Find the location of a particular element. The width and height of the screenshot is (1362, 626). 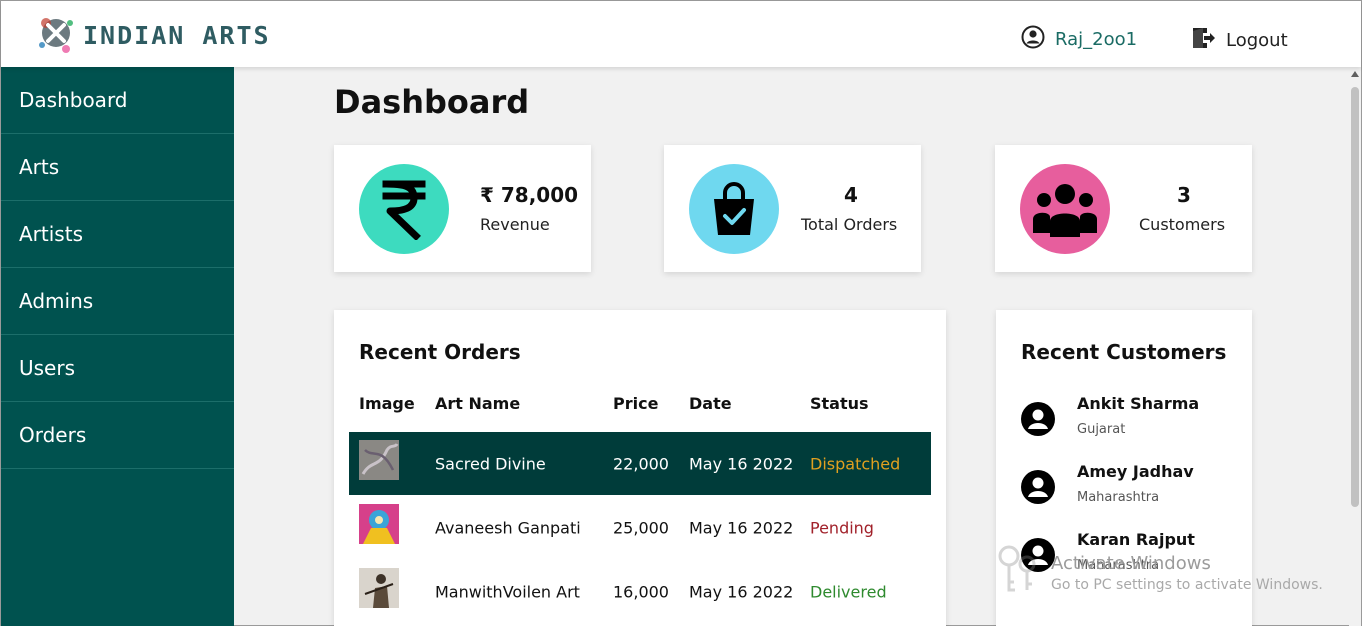

sidebar-item-admins: Admins is located at coordinates (117, 301).